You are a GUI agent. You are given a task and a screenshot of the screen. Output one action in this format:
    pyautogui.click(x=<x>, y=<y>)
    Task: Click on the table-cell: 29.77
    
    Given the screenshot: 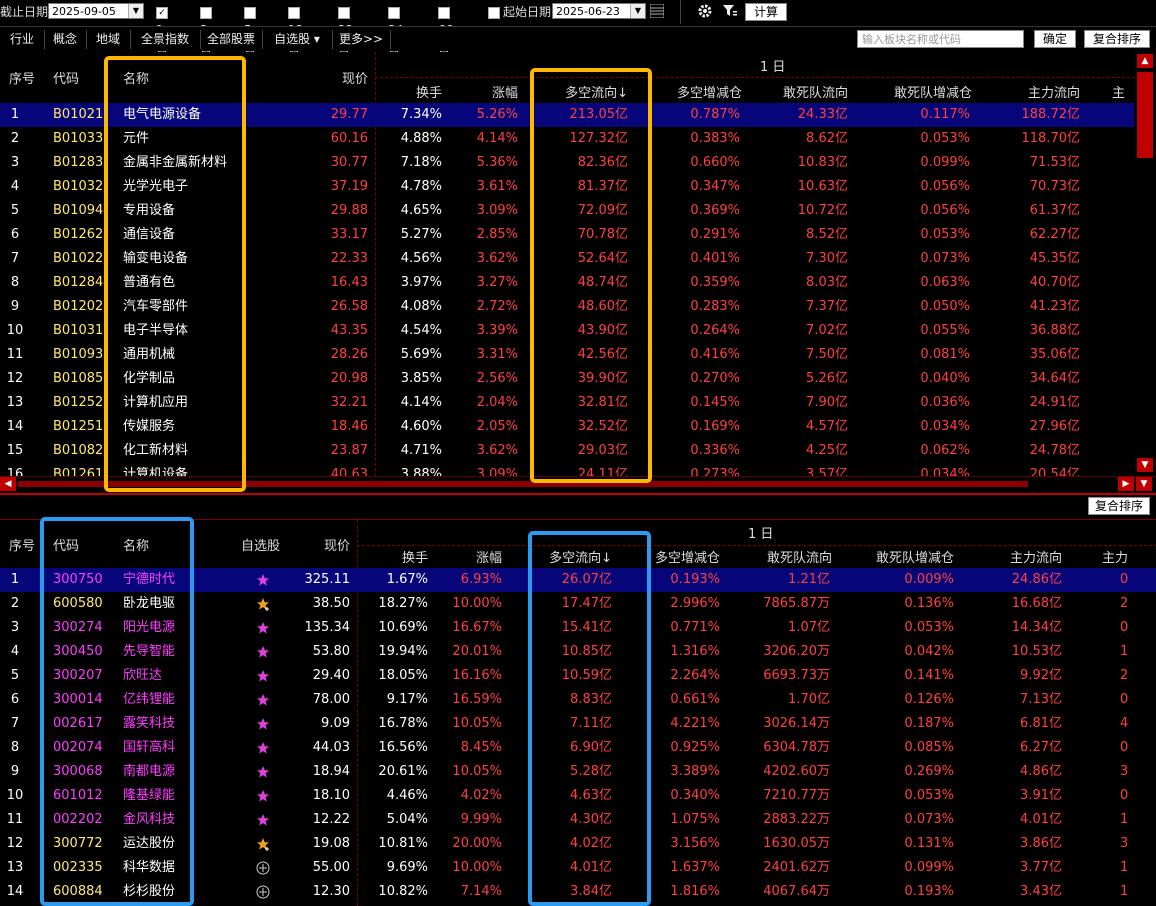 What is the action you would take?
    pyautogui.click(x=349, y=114)
    